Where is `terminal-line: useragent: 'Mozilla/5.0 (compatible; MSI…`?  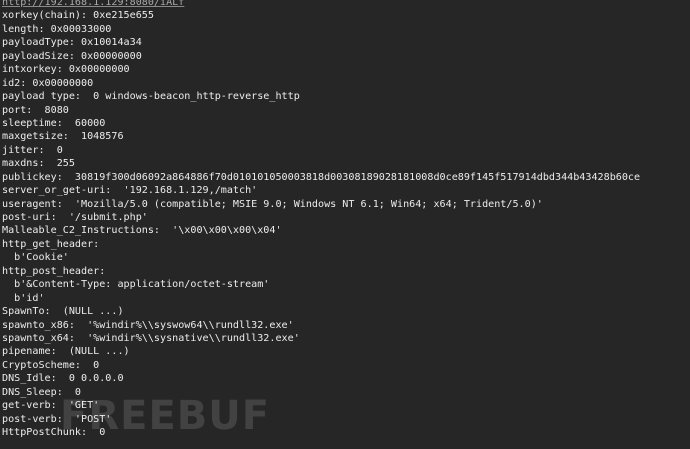
terminal-line: useragent: 'Mozilla/5.0 (compatible; MSI… is located at coordinates (272, 204).